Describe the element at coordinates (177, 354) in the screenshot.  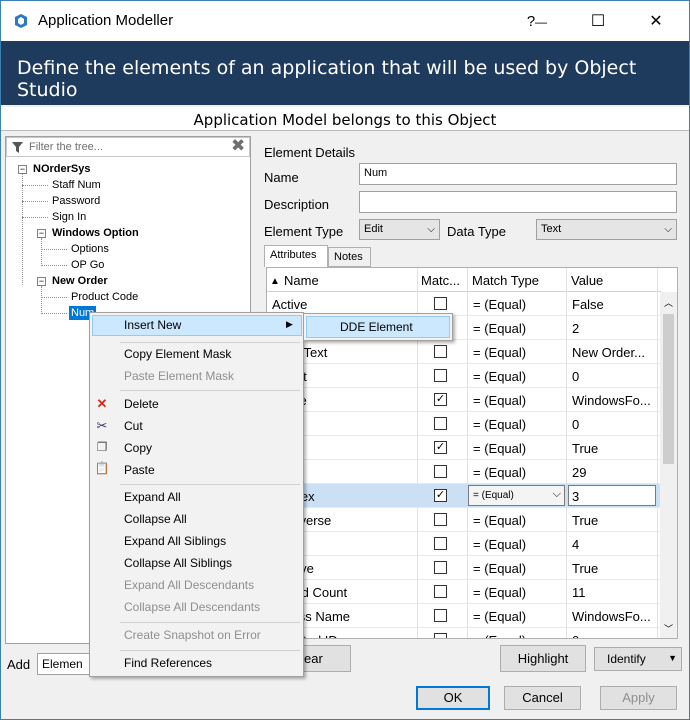
I see `menu-item-copy-element-mask: Copy Element Mask` at that location.